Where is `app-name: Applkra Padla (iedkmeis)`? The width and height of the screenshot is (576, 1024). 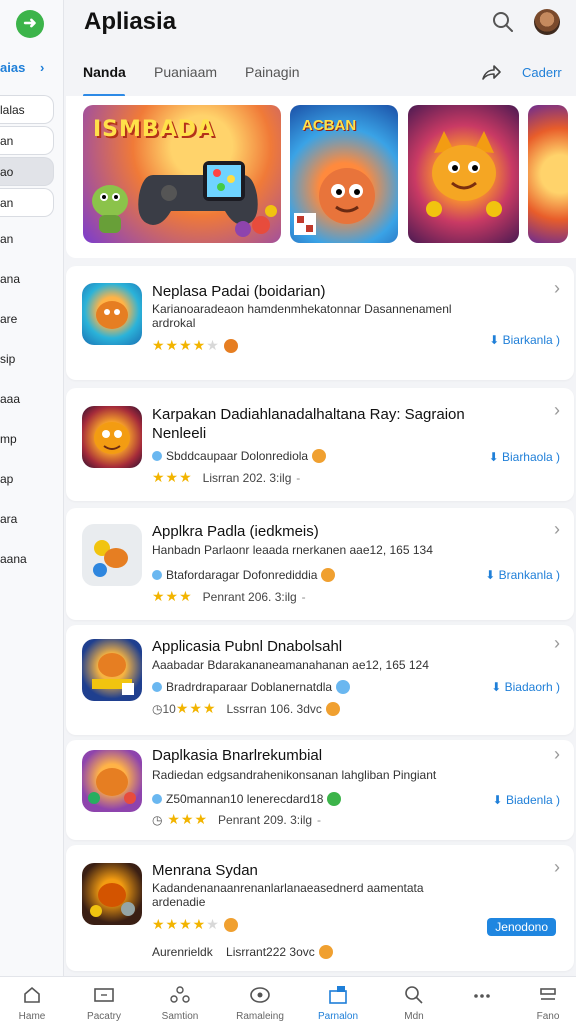
app-name: Applkra Padla (iedkmeis) is located at coordinates (235, 531).